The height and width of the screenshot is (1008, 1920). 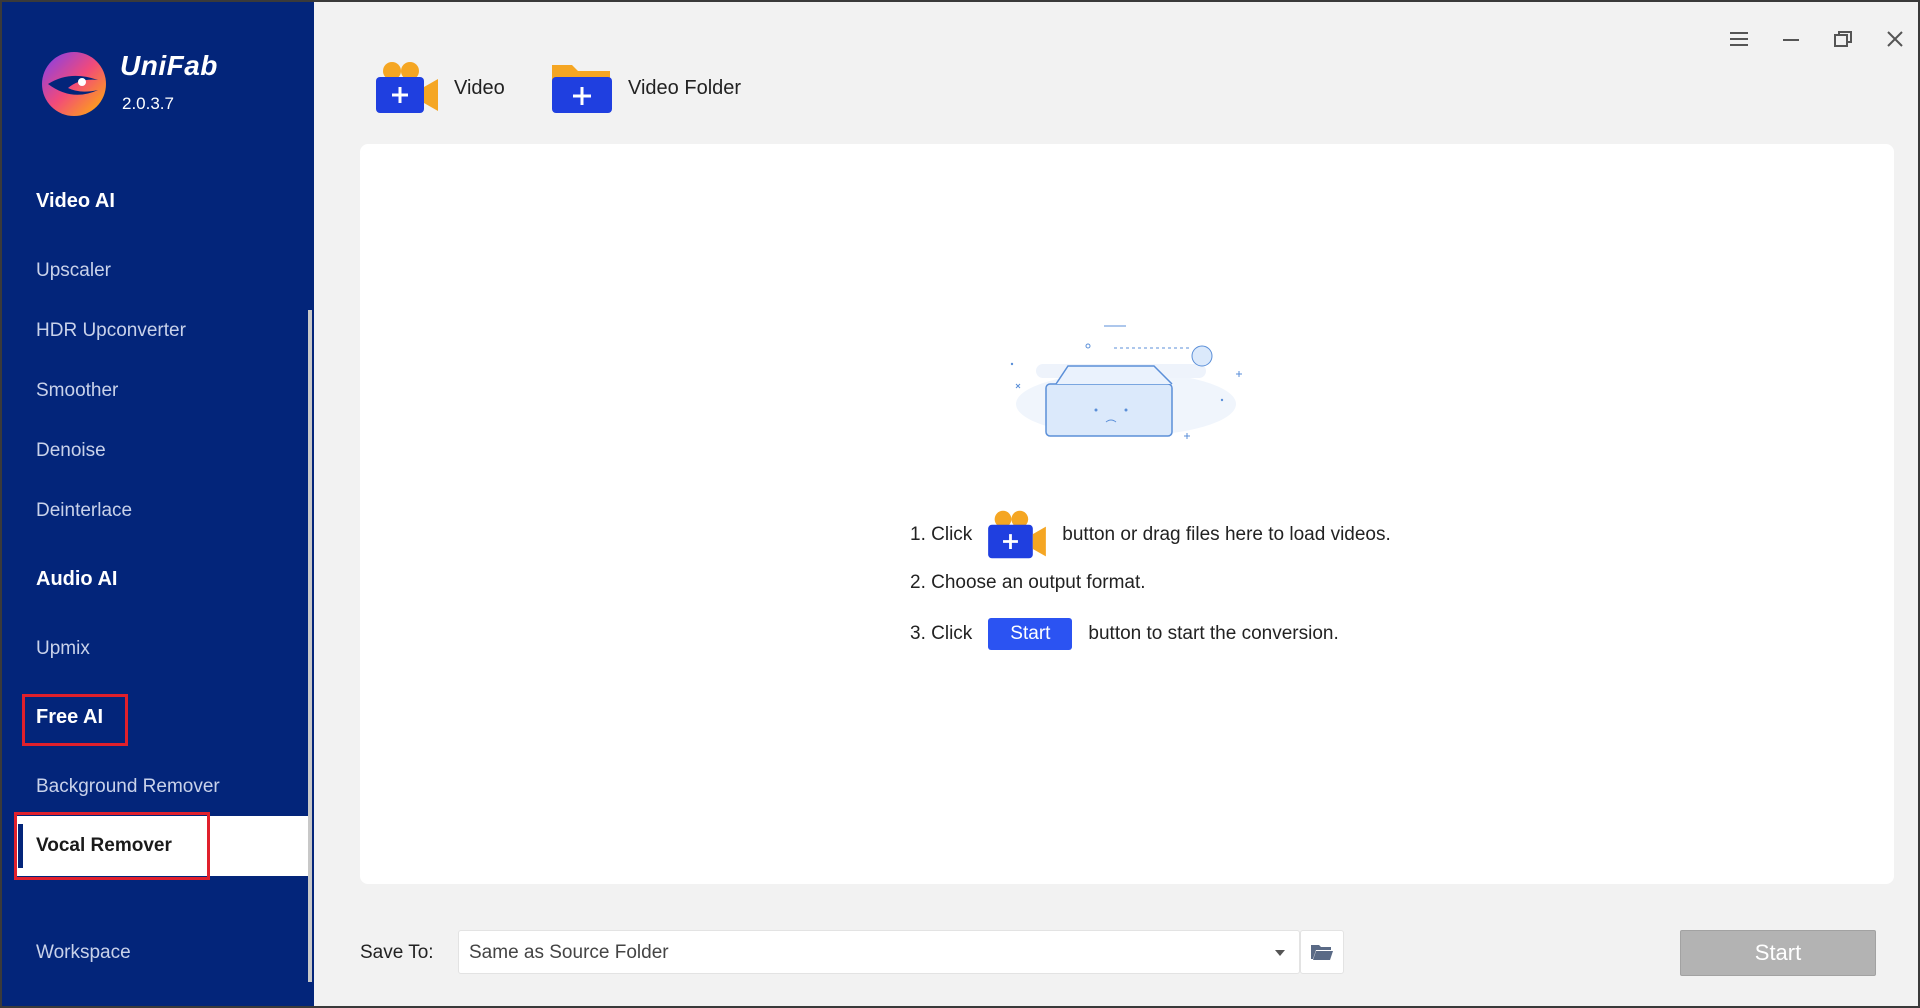 What do you see at coordinates (75, 201) in the screenshot?
I see `section-video-ai: Video AI` at bounding box center [75, 201].